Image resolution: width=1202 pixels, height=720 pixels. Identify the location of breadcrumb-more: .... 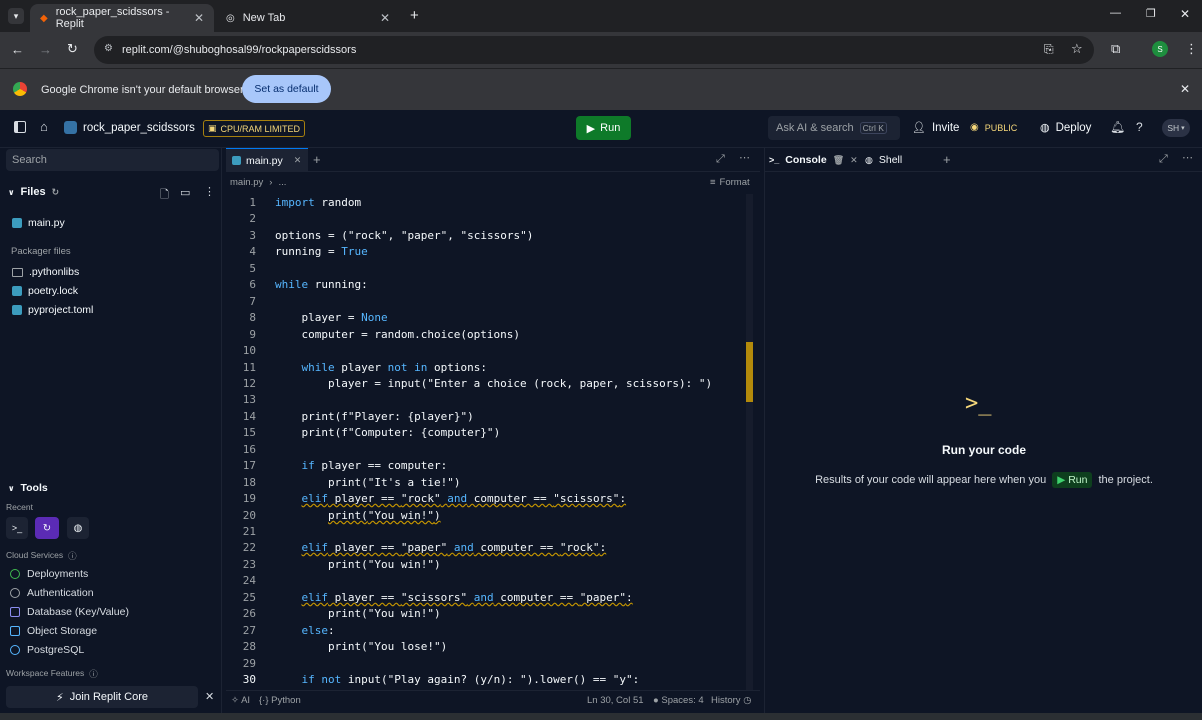
(282, 182).